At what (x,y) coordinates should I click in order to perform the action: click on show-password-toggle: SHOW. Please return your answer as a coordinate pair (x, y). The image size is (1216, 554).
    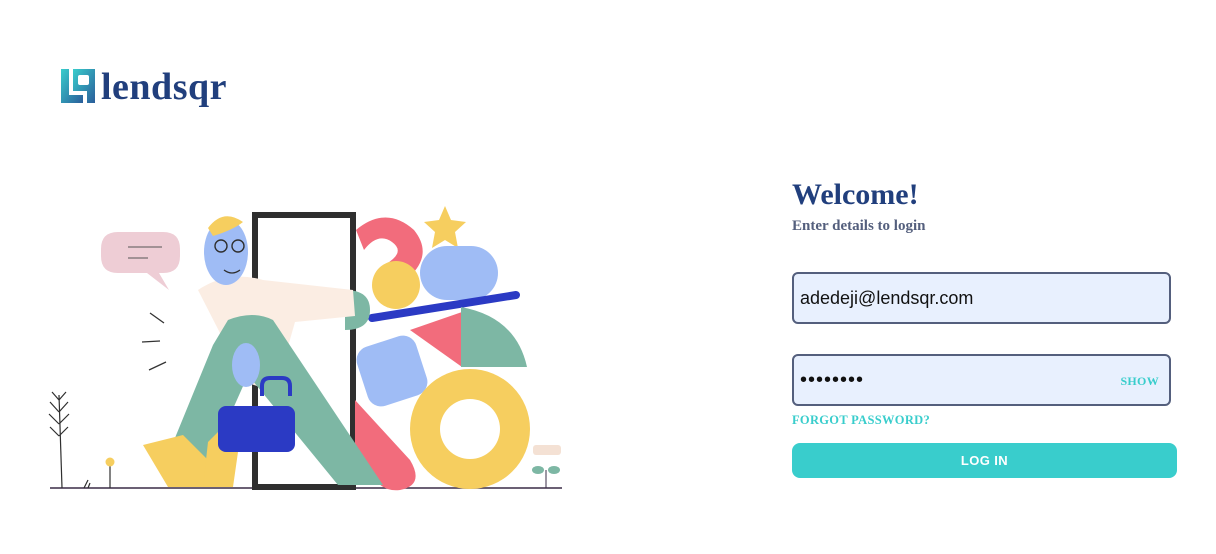
    Looking at the image, I should click on (1139, 381).